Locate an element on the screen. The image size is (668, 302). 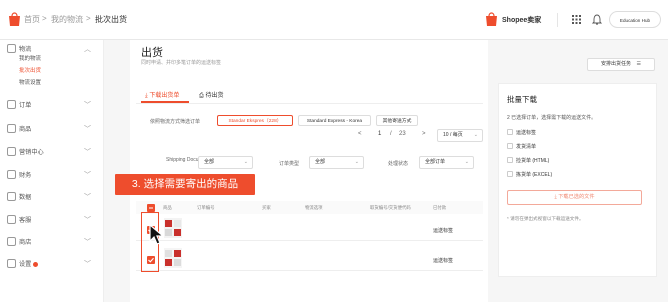
chevron-down-icon: ⌄ is located at coordinates (475, 135).